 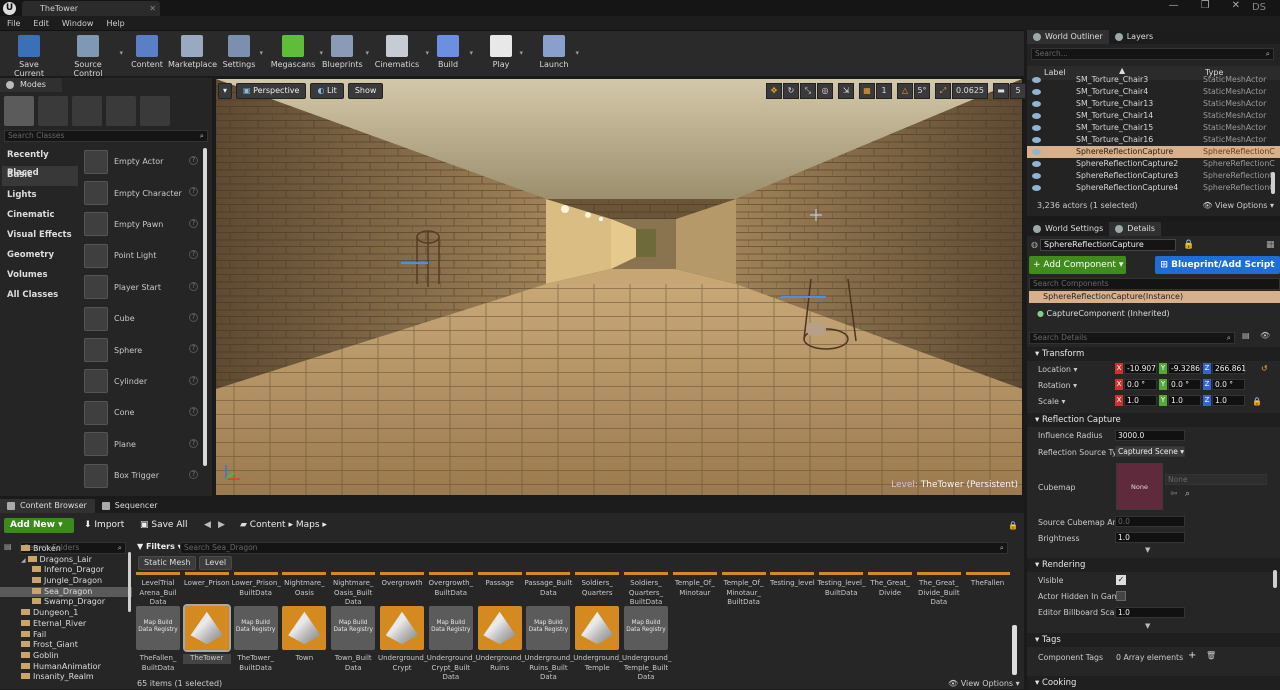 I want to click on asset-lower-prison-builtdata: Lower_Prison_ BuiltData, so click(x=256, y=588).